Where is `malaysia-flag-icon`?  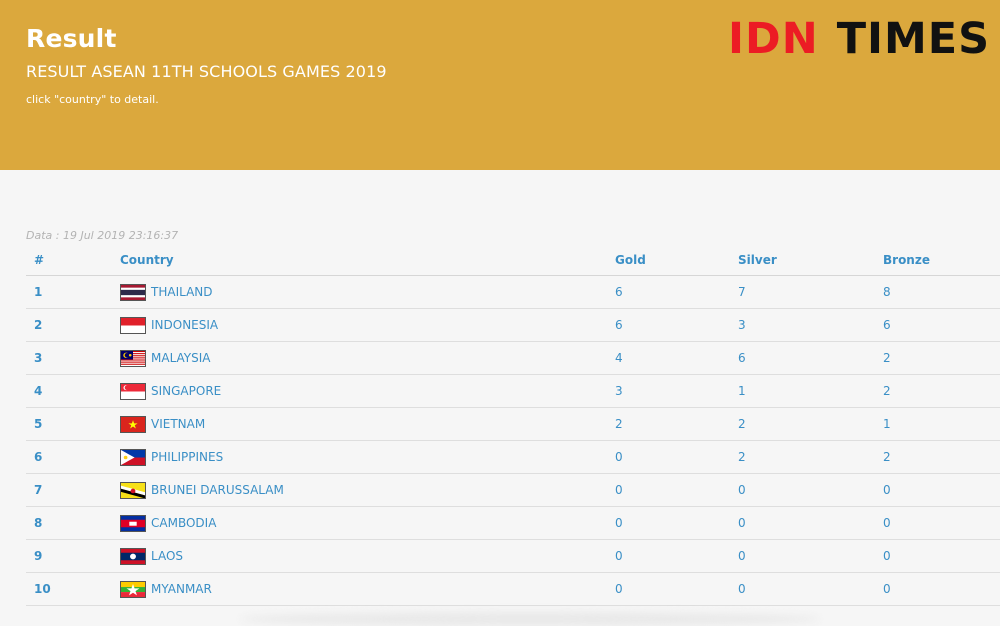
malaysia-flag-icon is located at coordinates (133, 358).